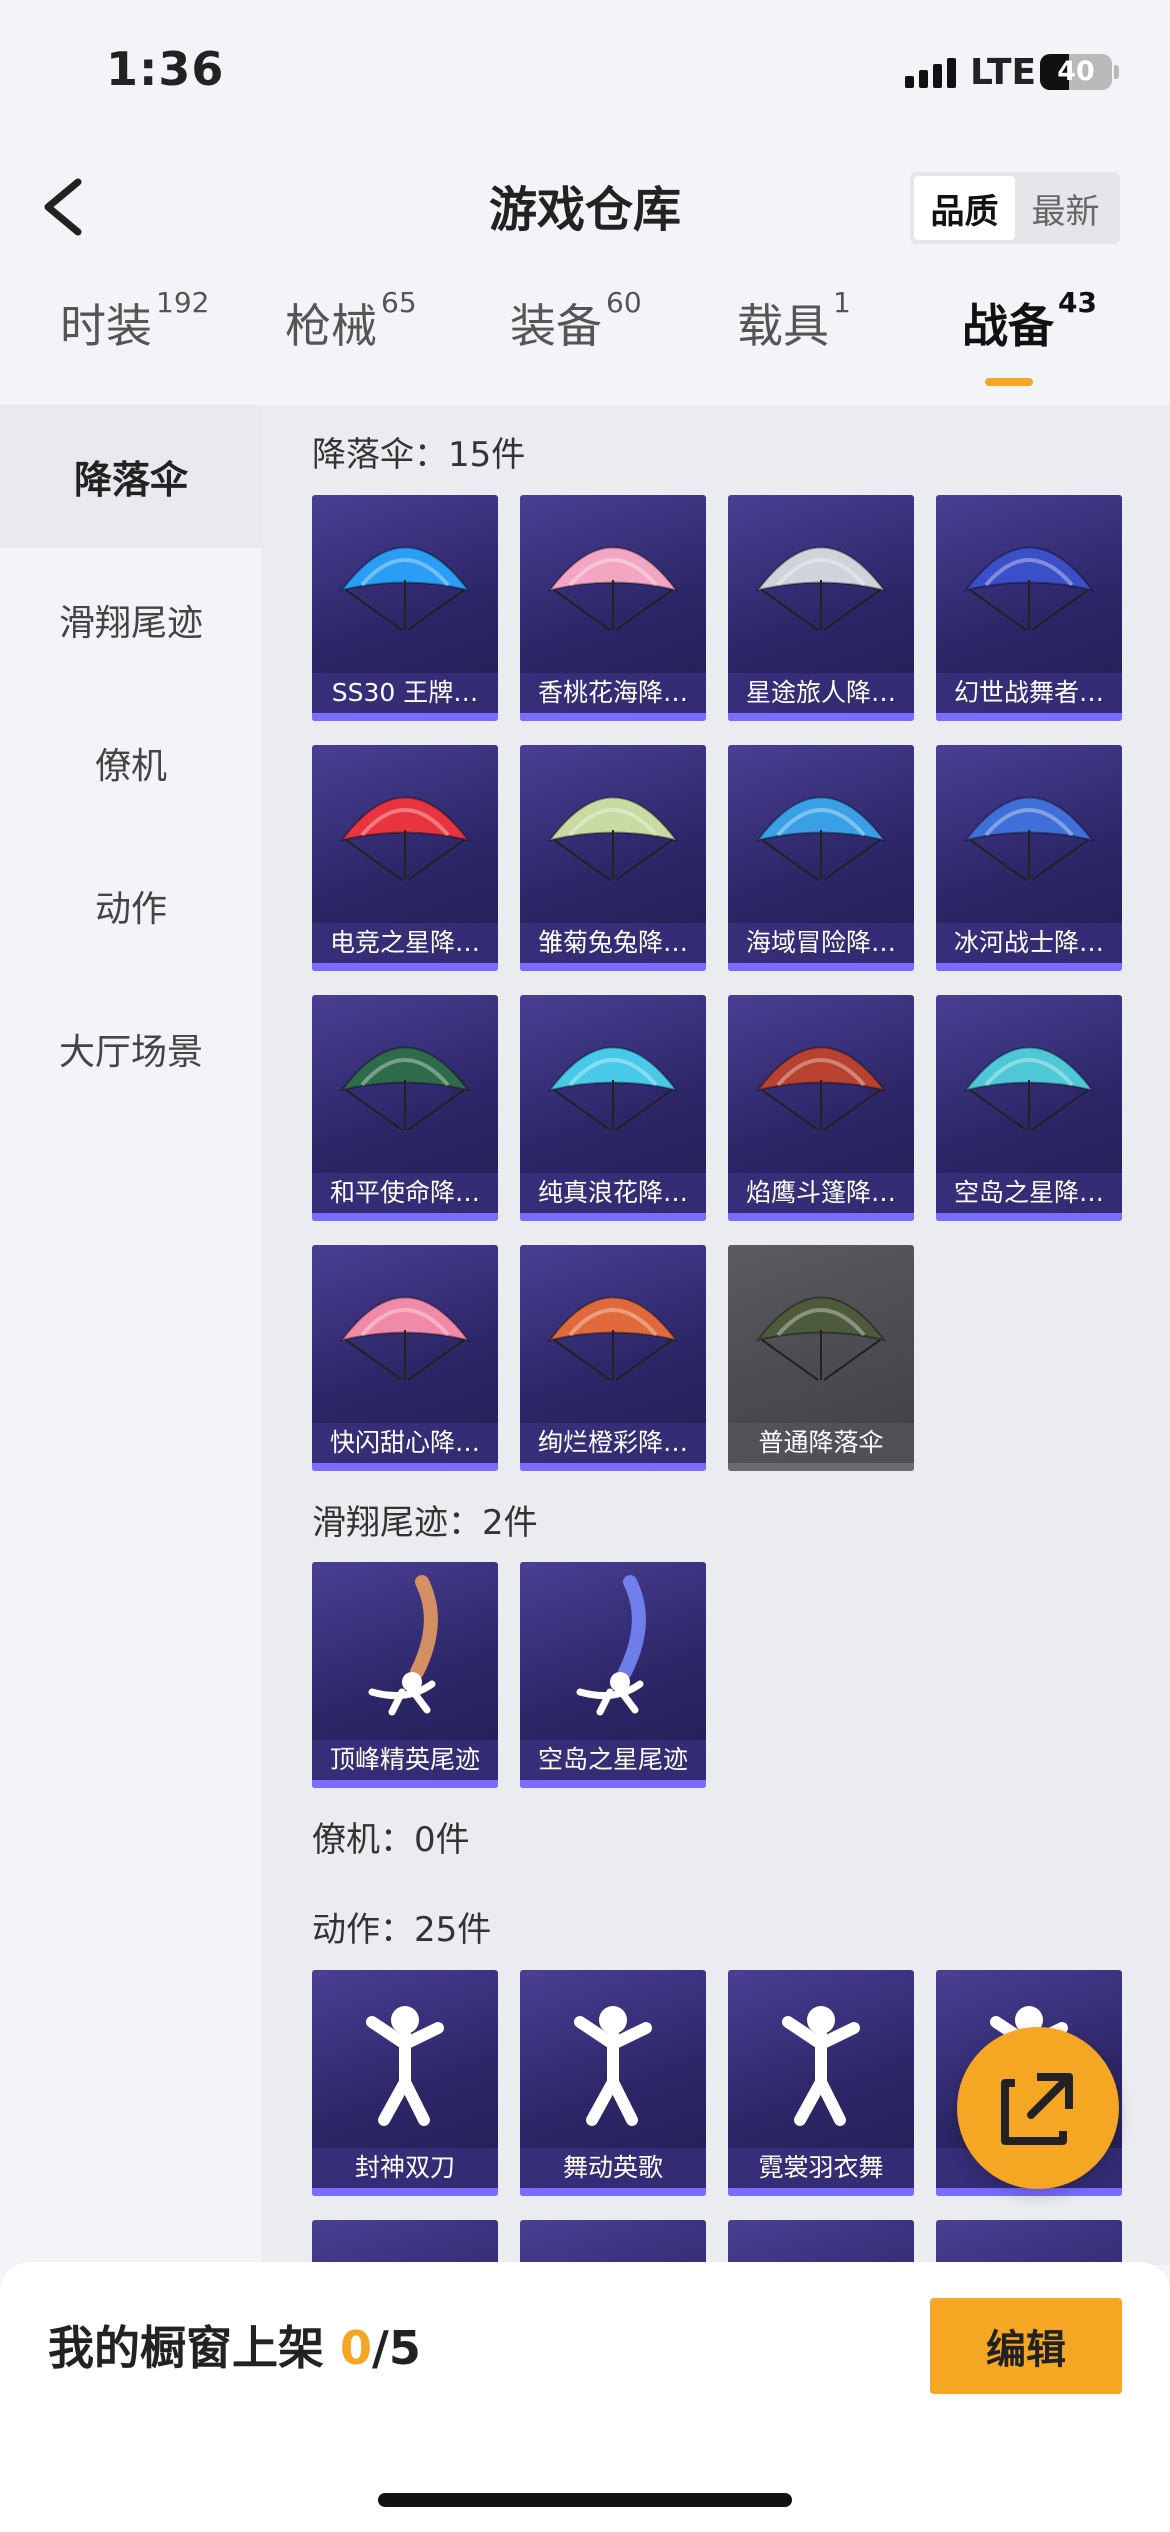 The height and width of the screenshot is (2532, 1170). Describe the element at coordinates (134, 321) in the screenshot. I see `tab-fashion: 时装 192` at that location.